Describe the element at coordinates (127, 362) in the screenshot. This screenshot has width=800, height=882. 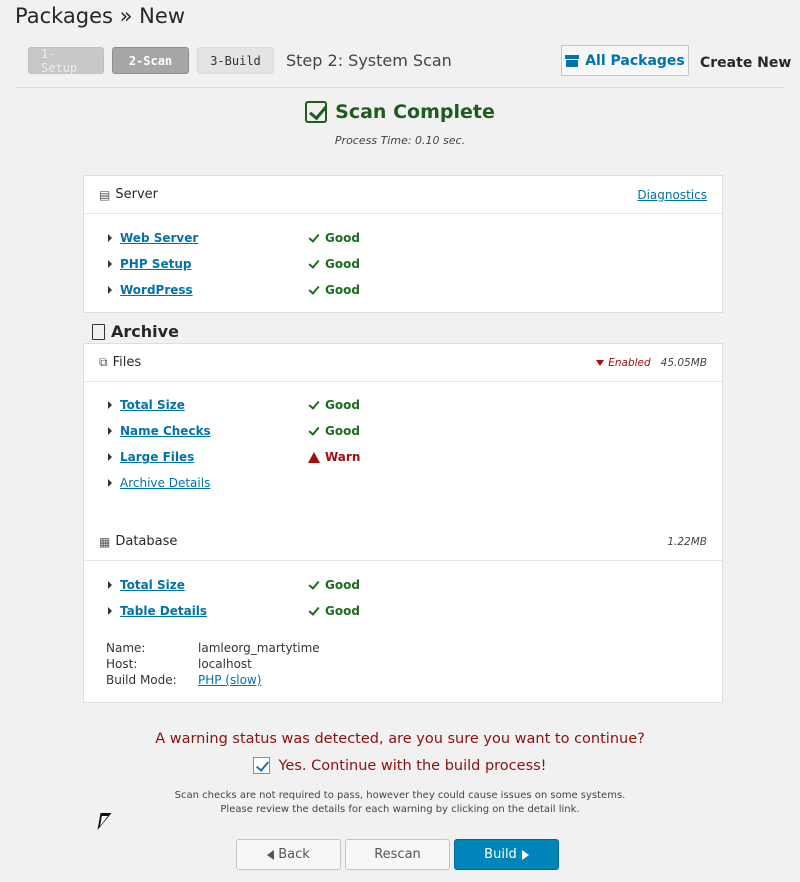
I see `files-title: Files` at that location.